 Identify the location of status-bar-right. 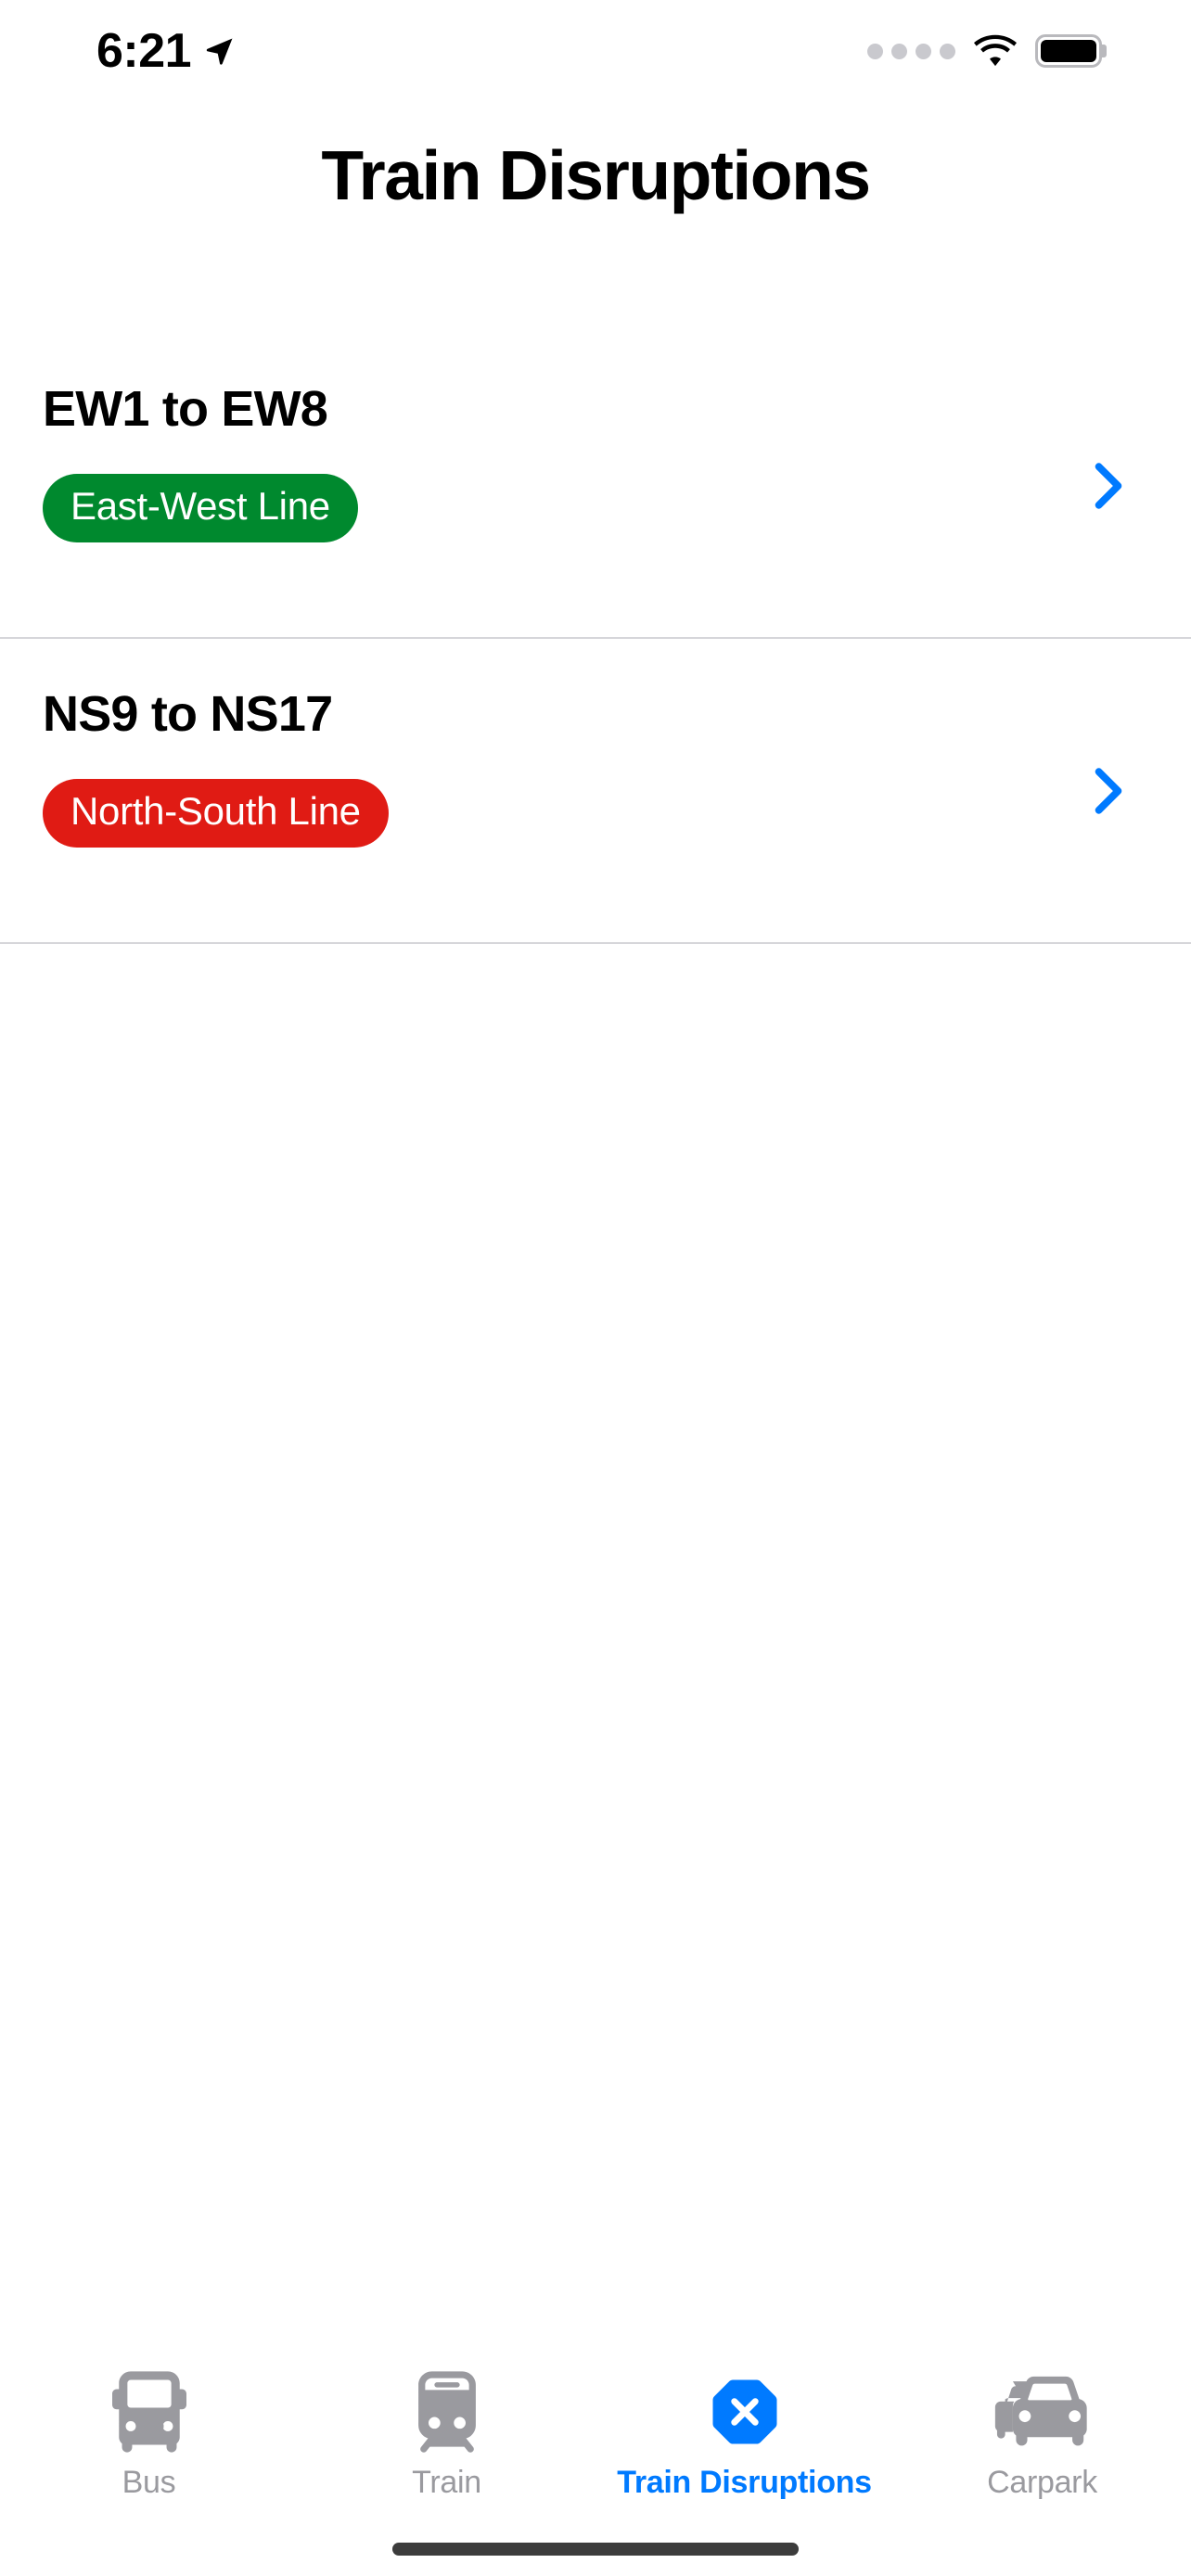
(984, 51).